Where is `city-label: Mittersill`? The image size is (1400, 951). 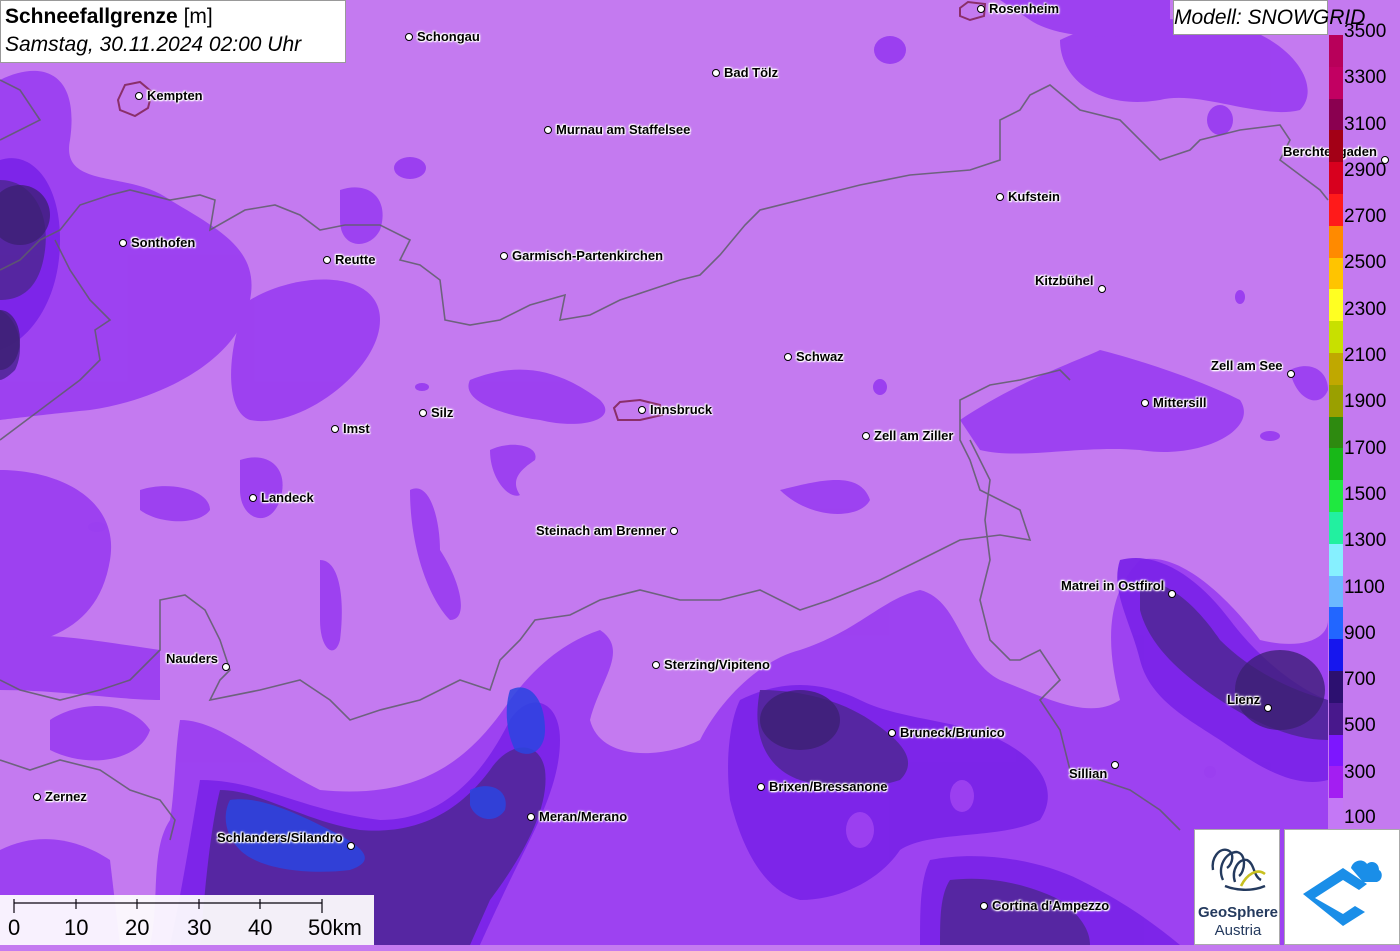
city-label: Mittersill is located at coordinates (1180, 402).